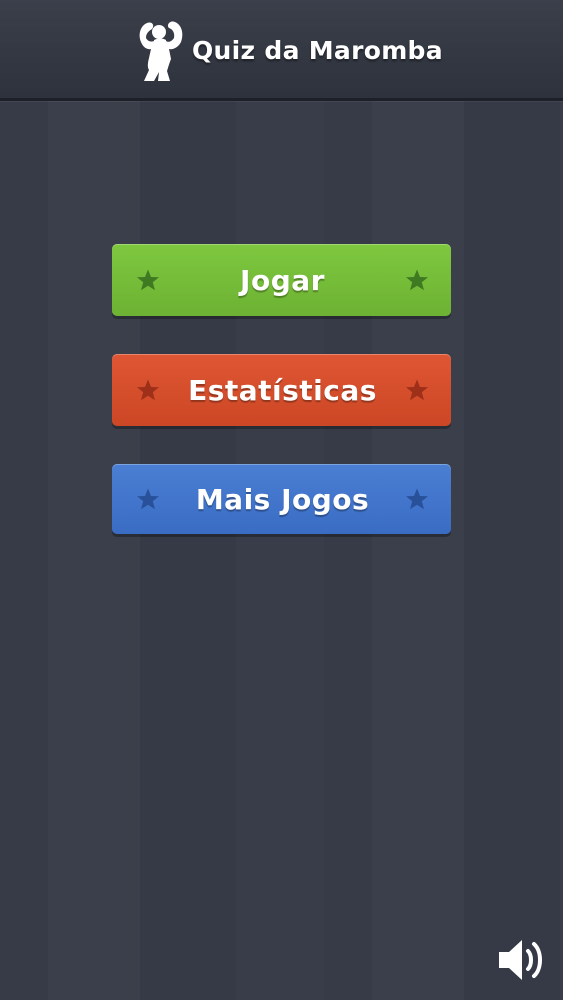 The image size is (563, 1000). Describe the element at coordinates (161, 51) in the screenshot. I see `flexing-bodybuilder-icon` at that location.